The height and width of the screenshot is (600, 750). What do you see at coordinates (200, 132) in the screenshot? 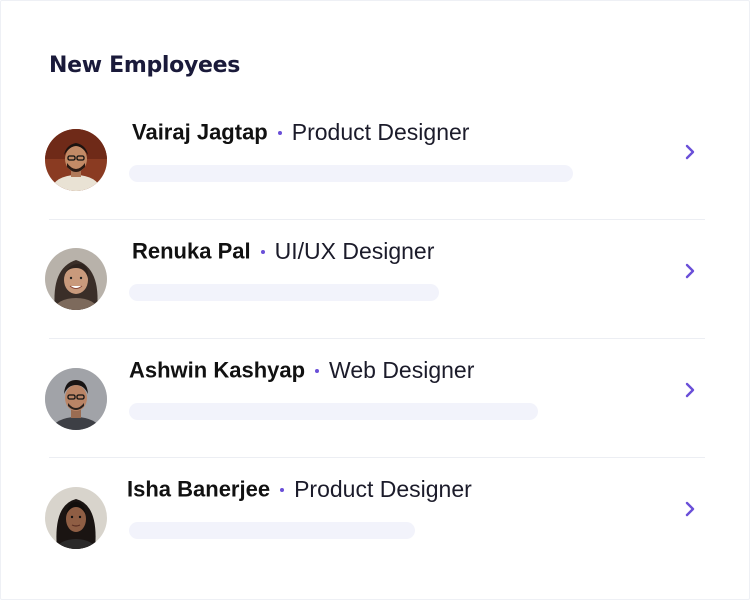
I see `employee-name: Vairaj Jagtap` at bounding box center [200, 132].